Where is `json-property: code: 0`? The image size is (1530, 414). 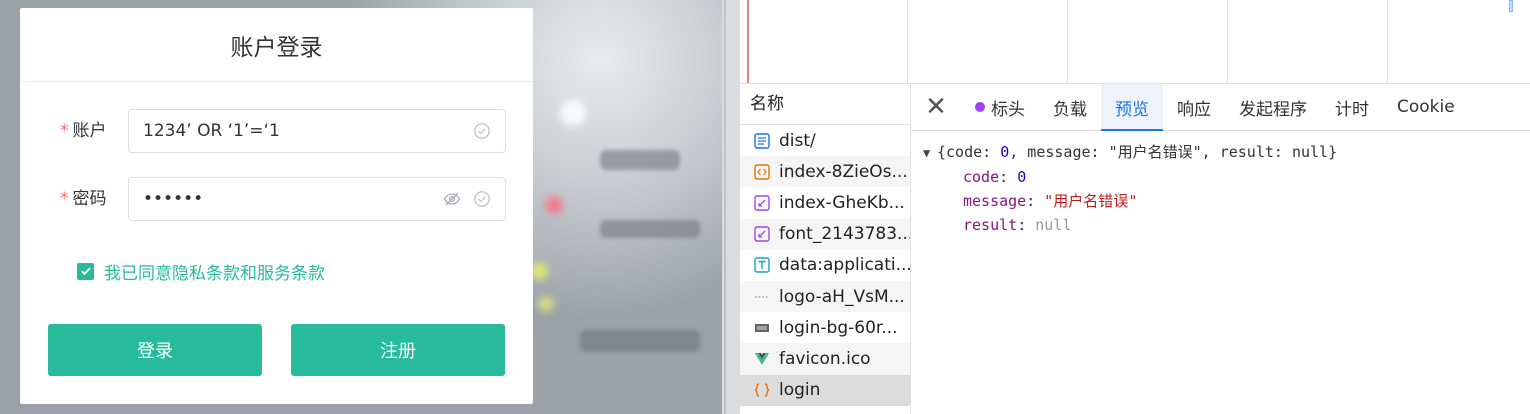
json-property: code: 0 is located at coordinates (995, 177).